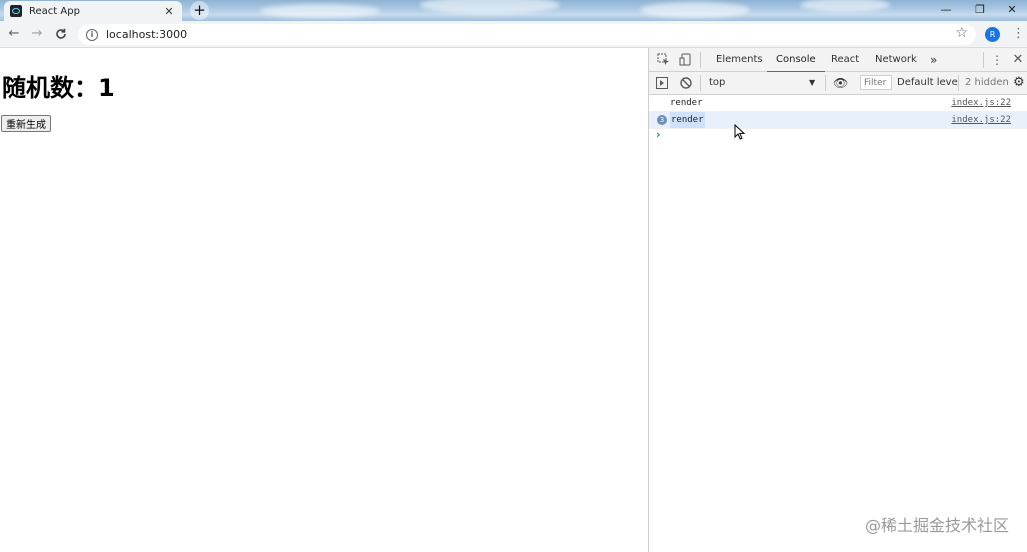 Image resolution: width=1027 pixels, height=552 pixels. I want to click on clear-console-icon, so click(686, 83).